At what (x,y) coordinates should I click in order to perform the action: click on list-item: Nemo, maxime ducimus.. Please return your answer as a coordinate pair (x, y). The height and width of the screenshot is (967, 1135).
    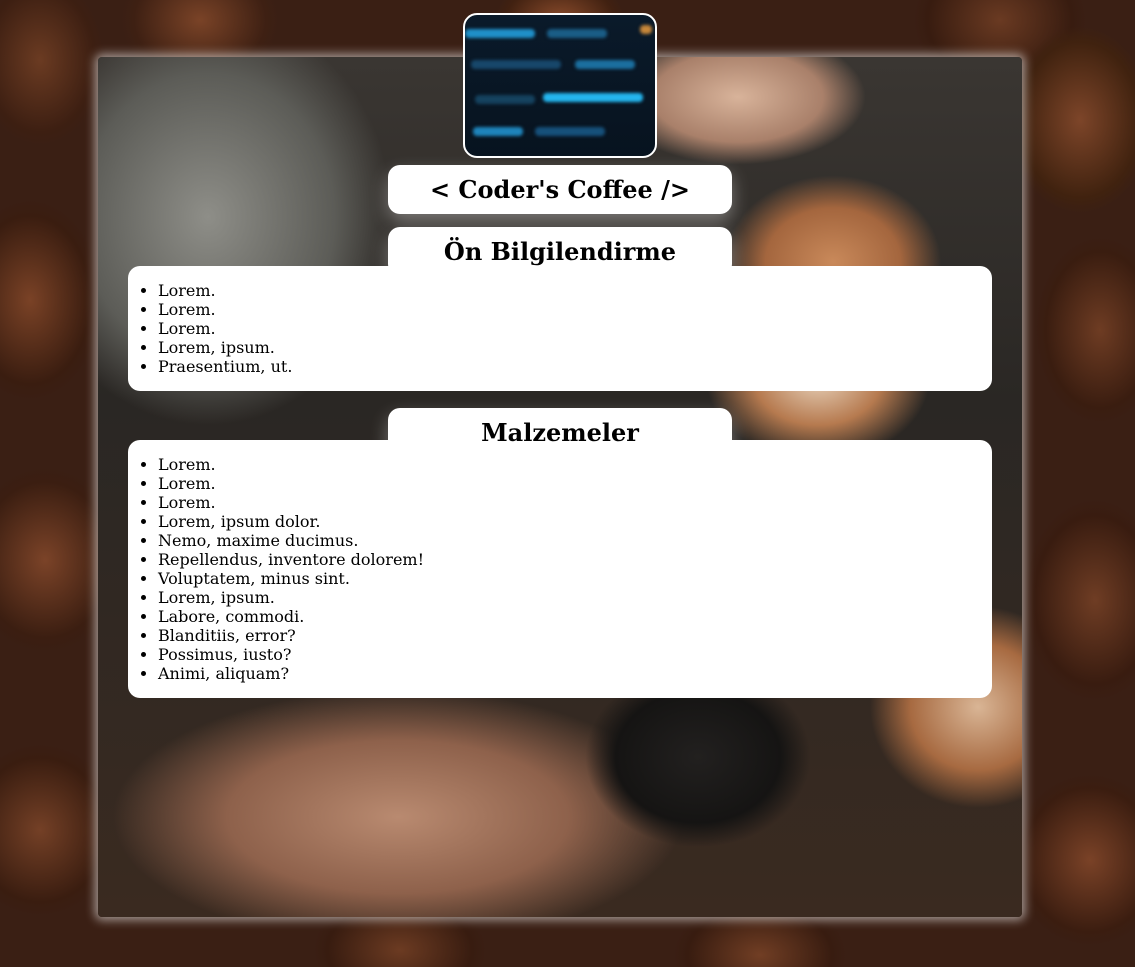
    Looking at the image, I should click on (575, 540).